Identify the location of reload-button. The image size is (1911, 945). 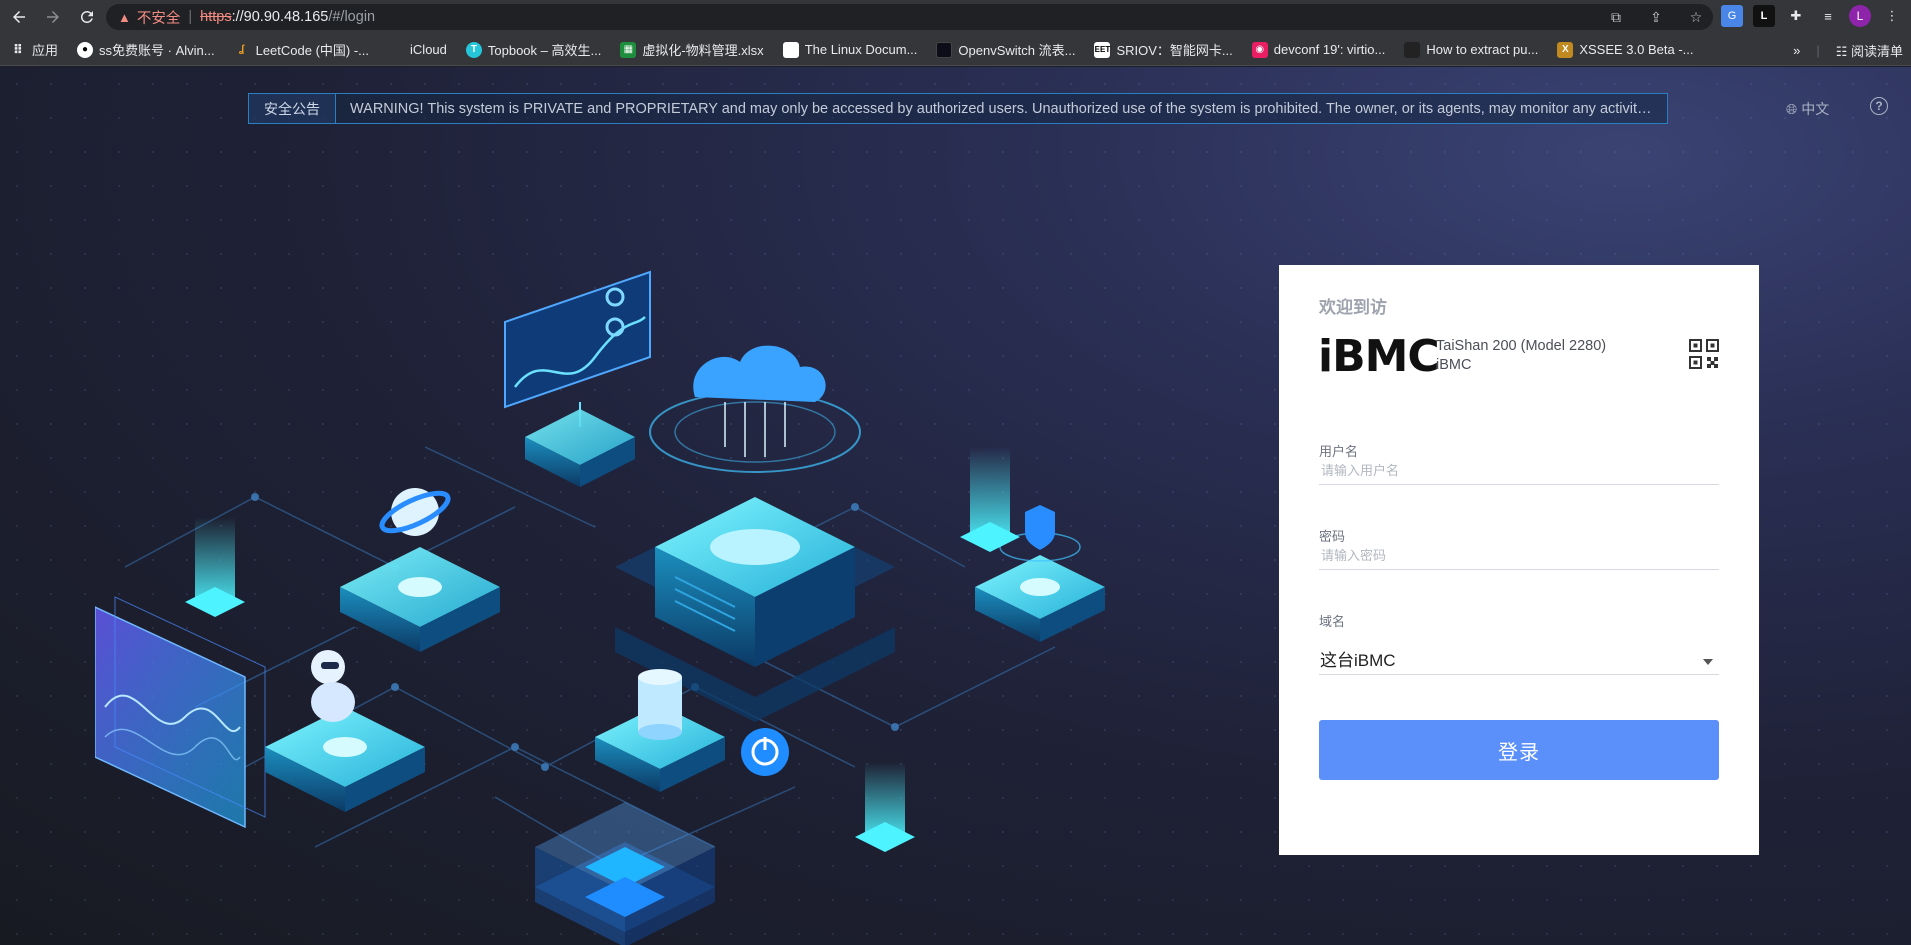
(87, 17).